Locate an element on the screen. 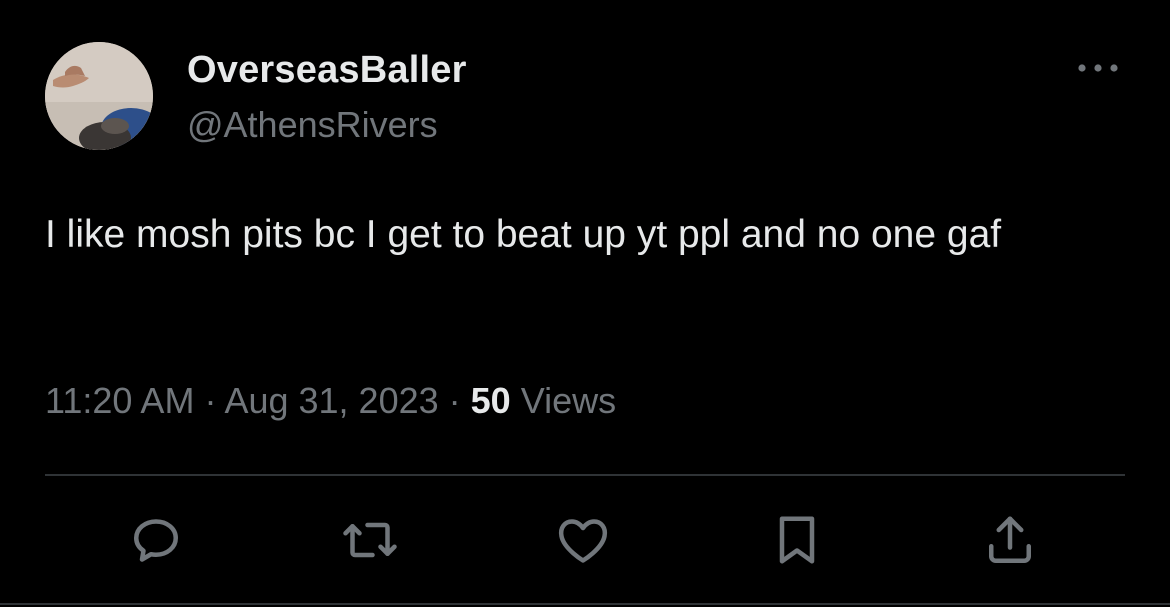 This screenshot has height=607, width=1170. bottom-divider is located at coordinates (585, 604).